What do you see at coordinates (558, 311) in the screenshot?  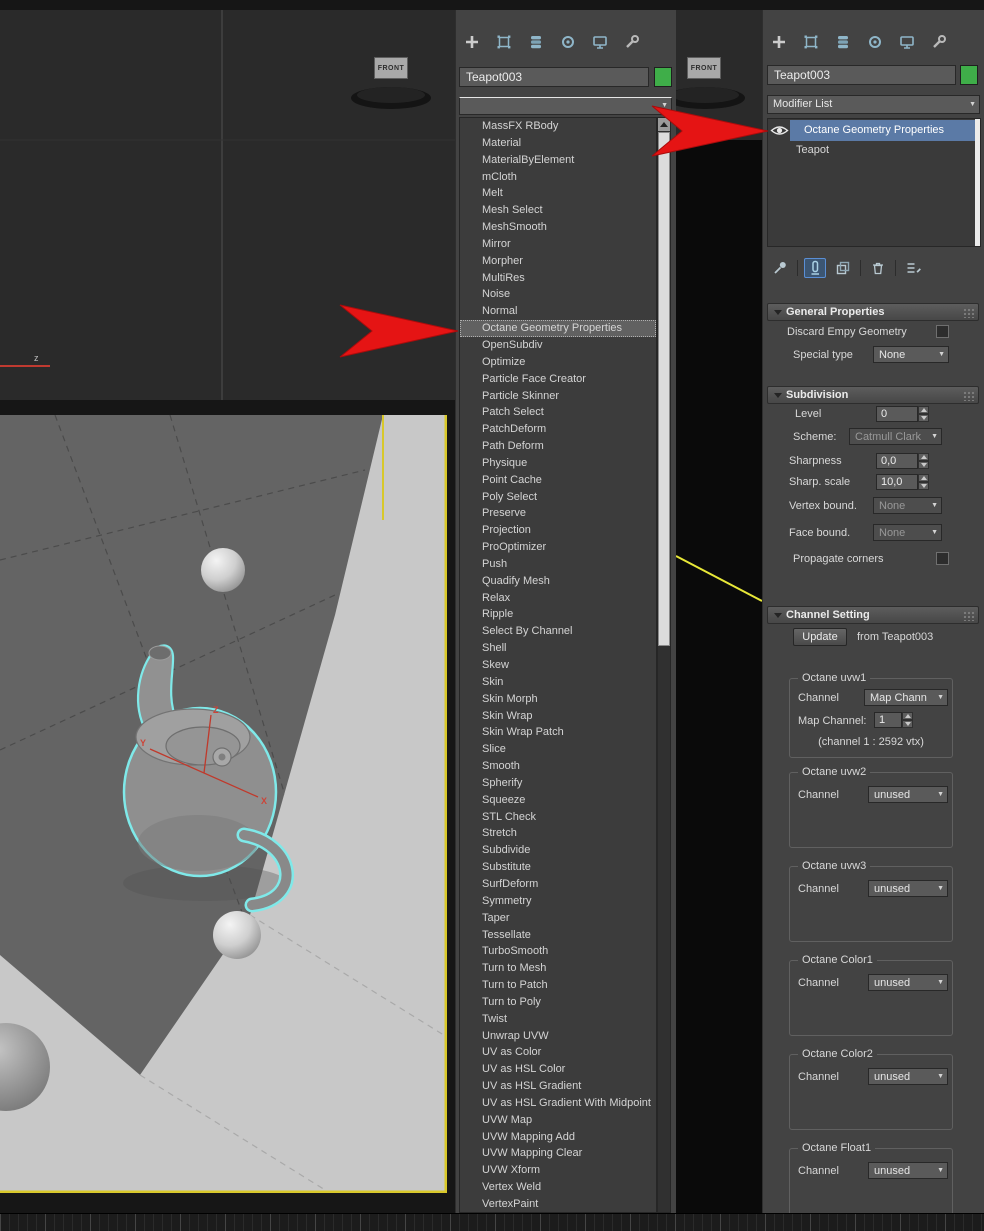 I see `modifier-dropdown-item: Normal` at bounding box center [558, 311].